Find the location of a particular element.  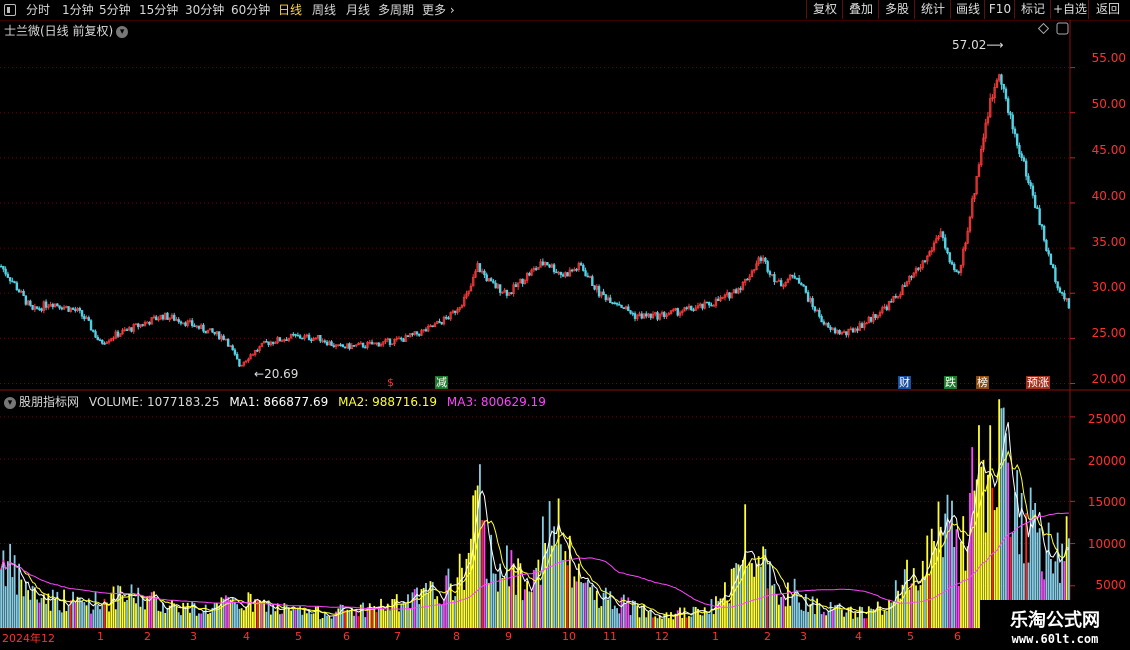

event-tag-reduce: 减 is located at coordinates (441, 382).